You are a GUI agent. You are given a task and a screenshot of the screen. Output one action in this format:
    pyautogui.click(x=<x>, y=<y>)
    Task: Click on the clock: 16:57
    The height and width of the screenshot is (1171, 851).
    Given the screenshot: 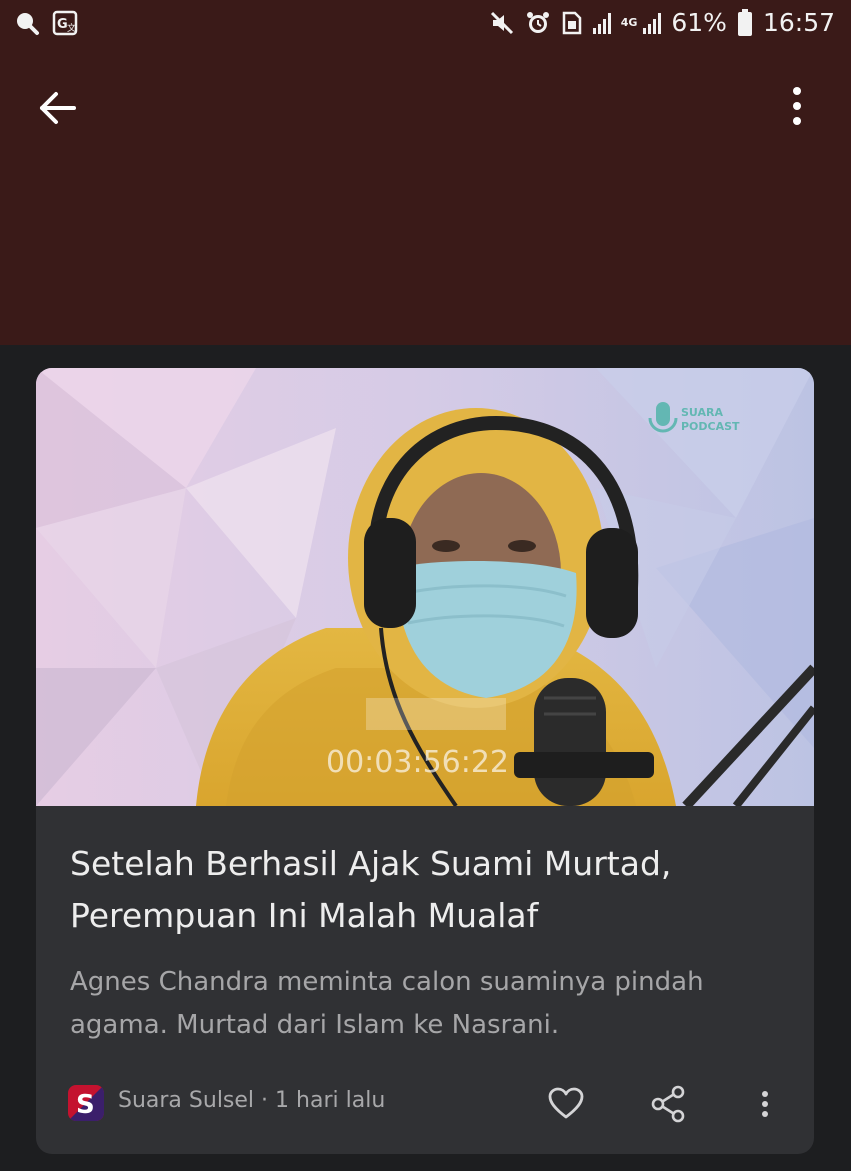 What is the action you would take?
    pyautogui.click(x=798, y=22)
    